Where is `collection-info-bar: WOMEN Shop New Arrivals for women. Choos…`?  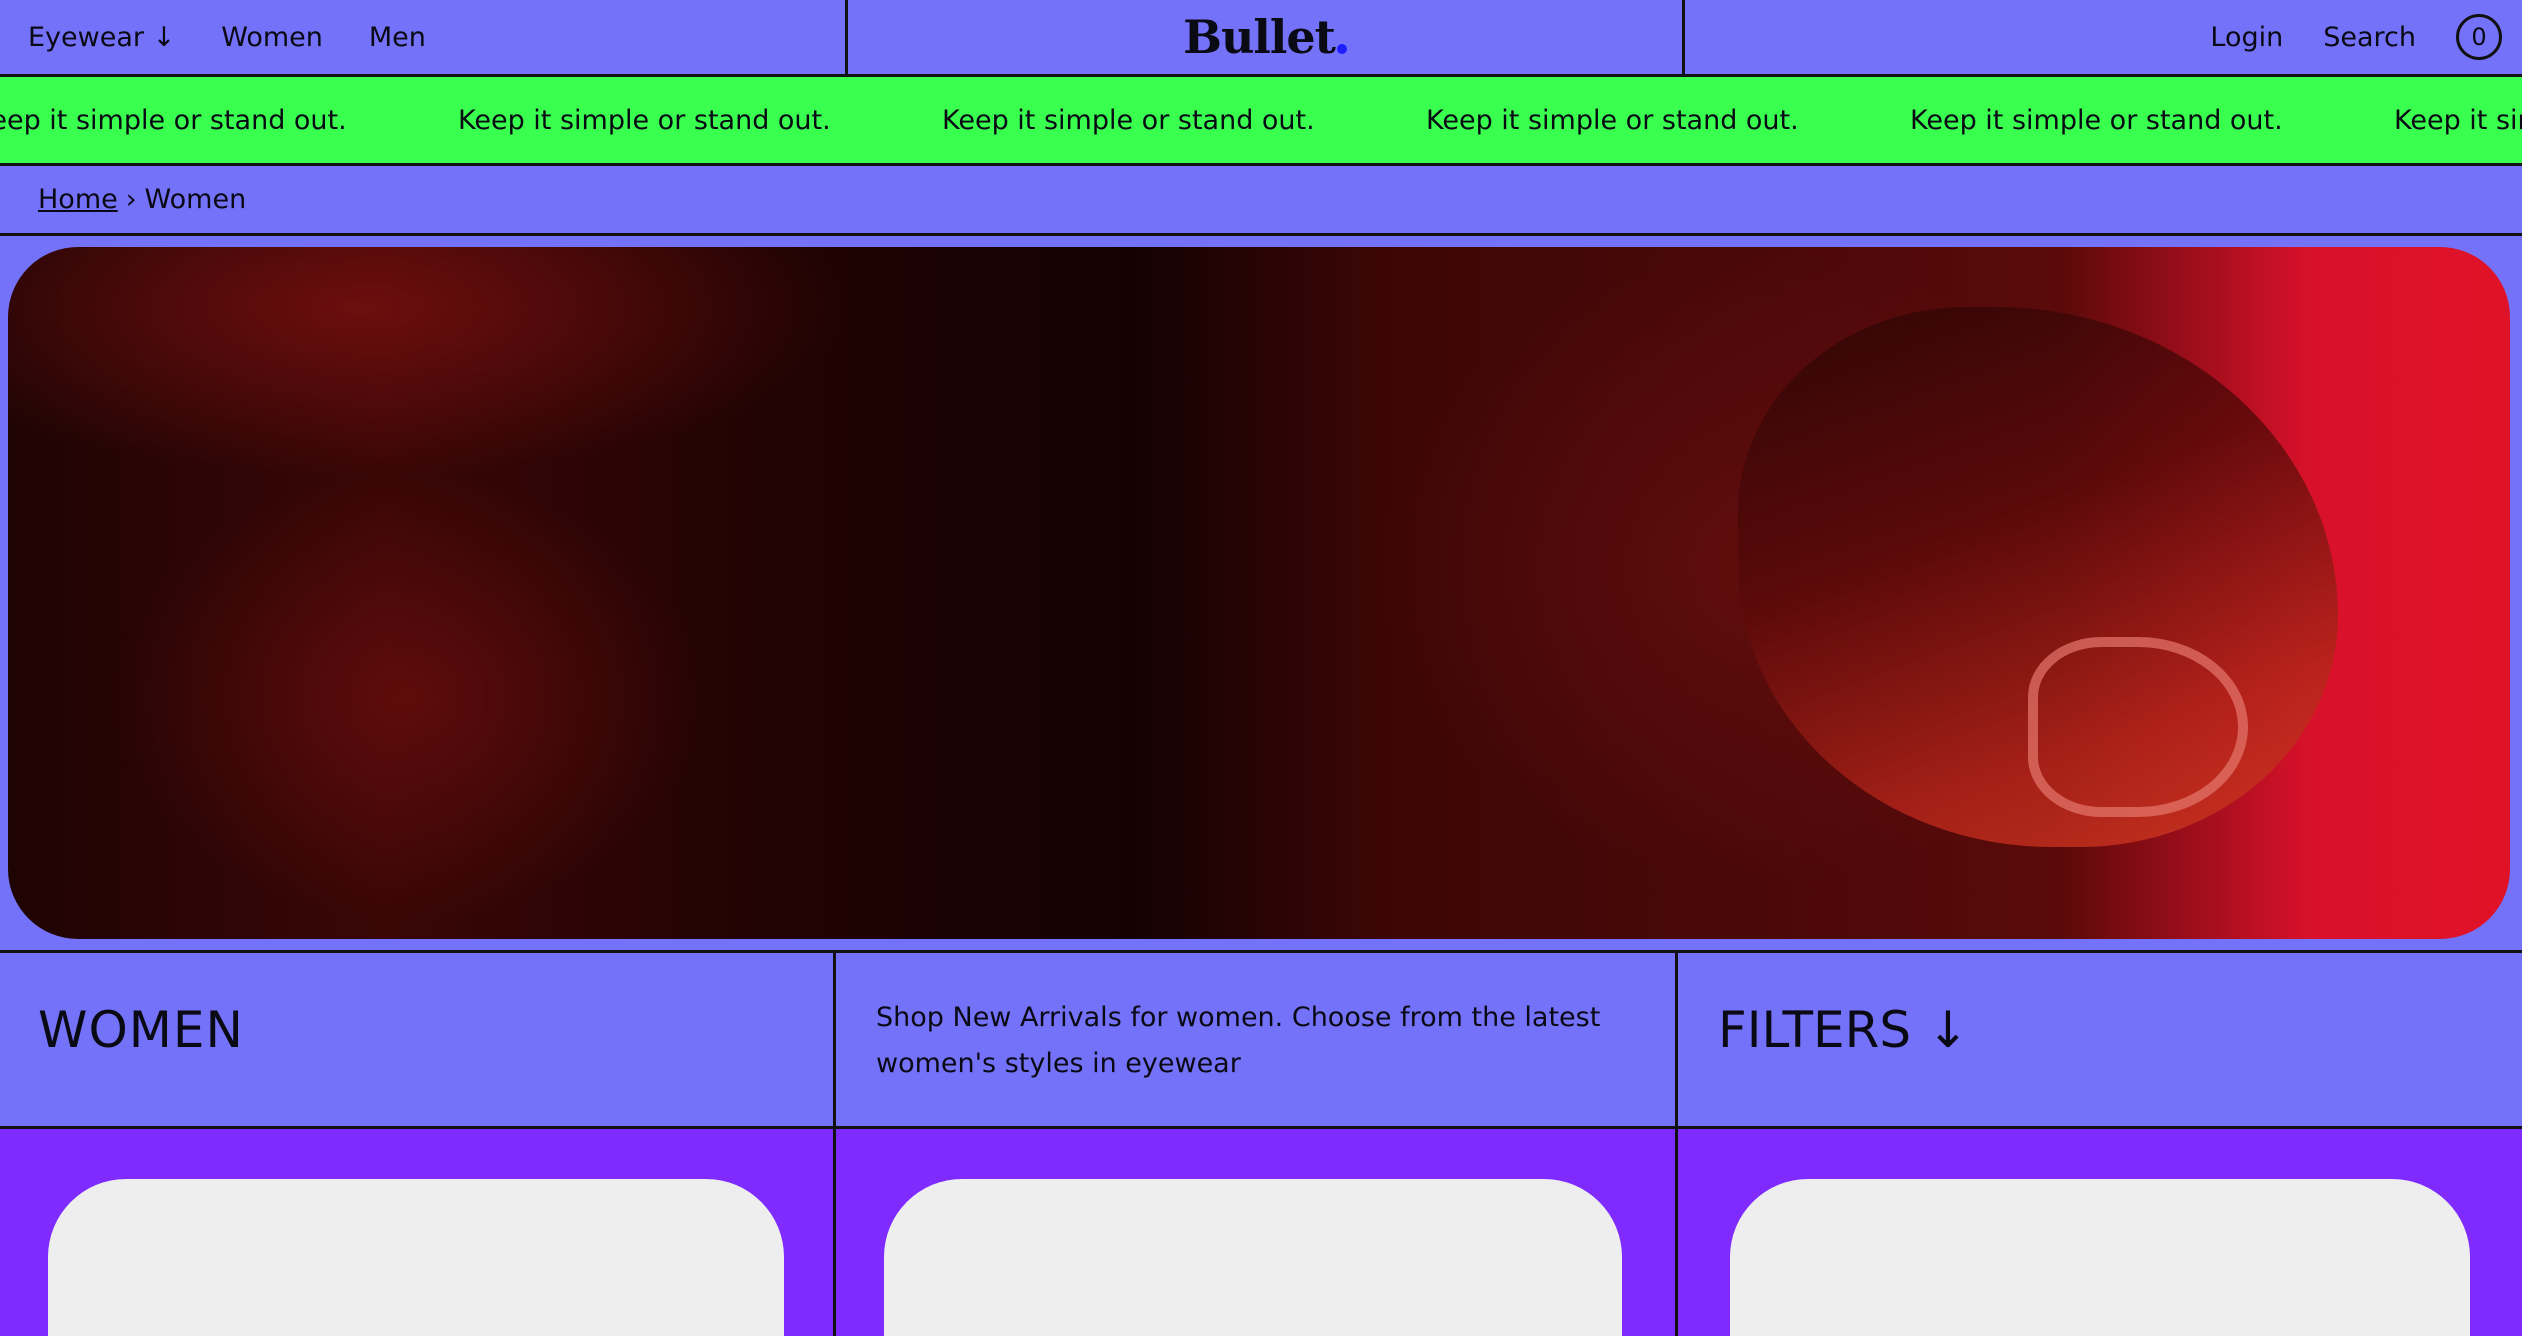 collection-info-bar: WOMEN Shop New Arrivals for women. Choos… is located at coordinates (1261, 1039).